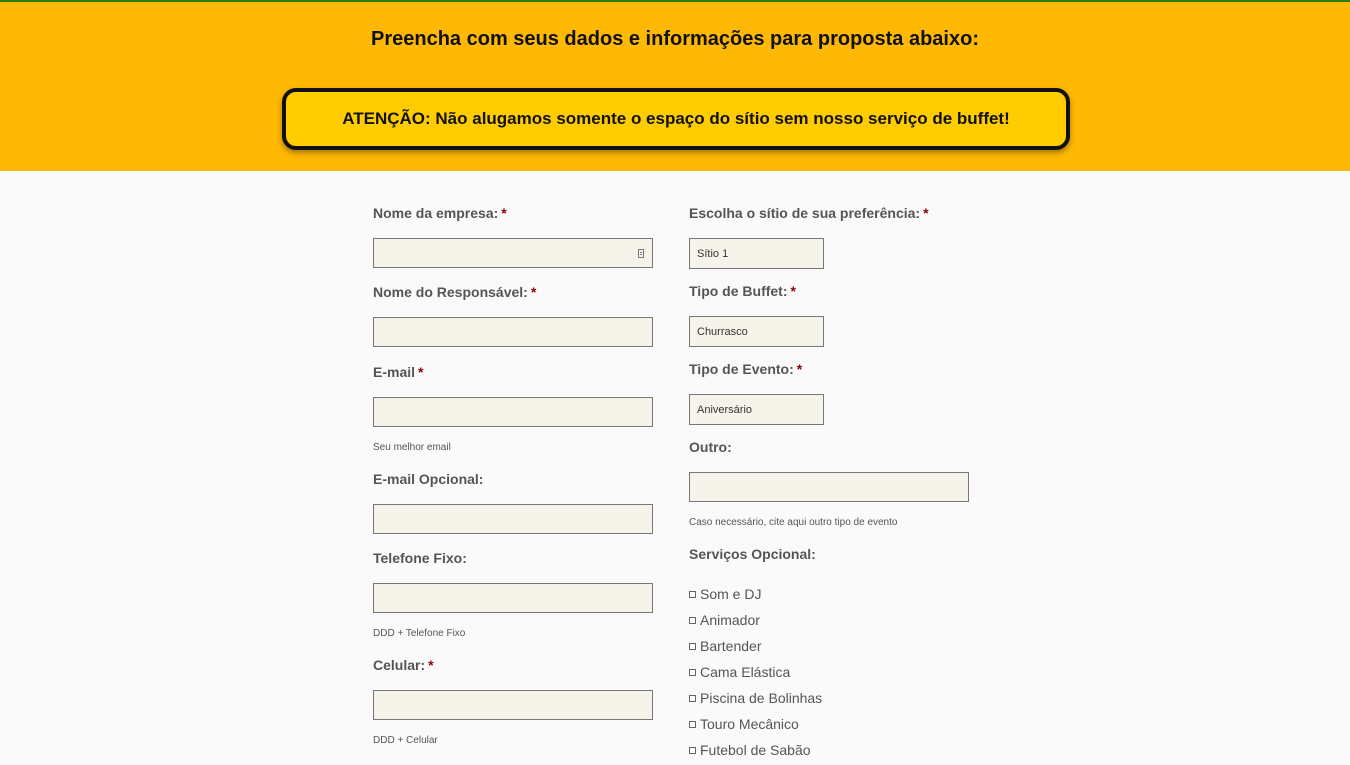 This screenshot has width=1350, height=765. I want to click on mobile-label: Celular: *, so click(403, 665).